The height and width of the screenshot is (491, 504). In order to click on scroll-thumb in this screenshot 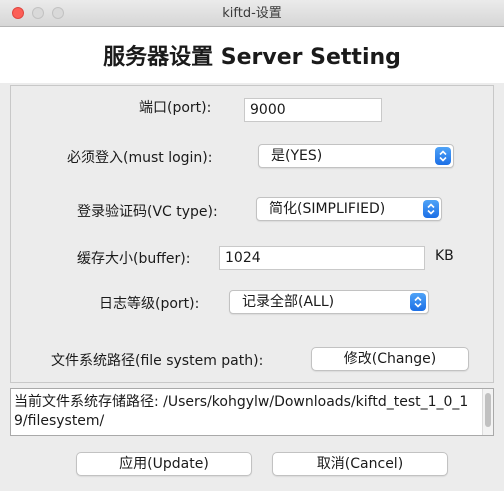, I will do `click(488, 410)`.